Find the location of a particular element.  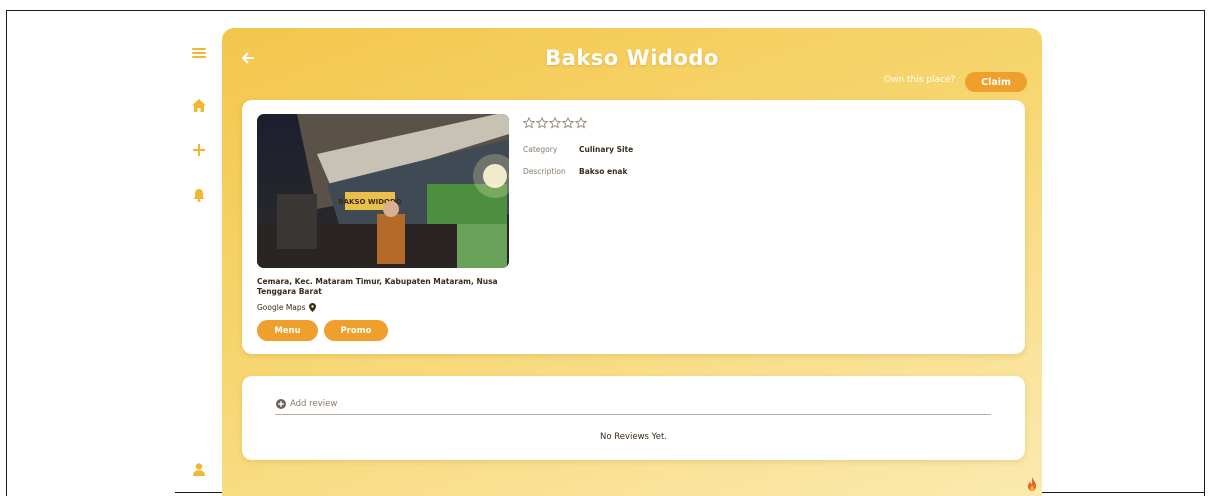

rating-stars is located at coordinates (555, 123).